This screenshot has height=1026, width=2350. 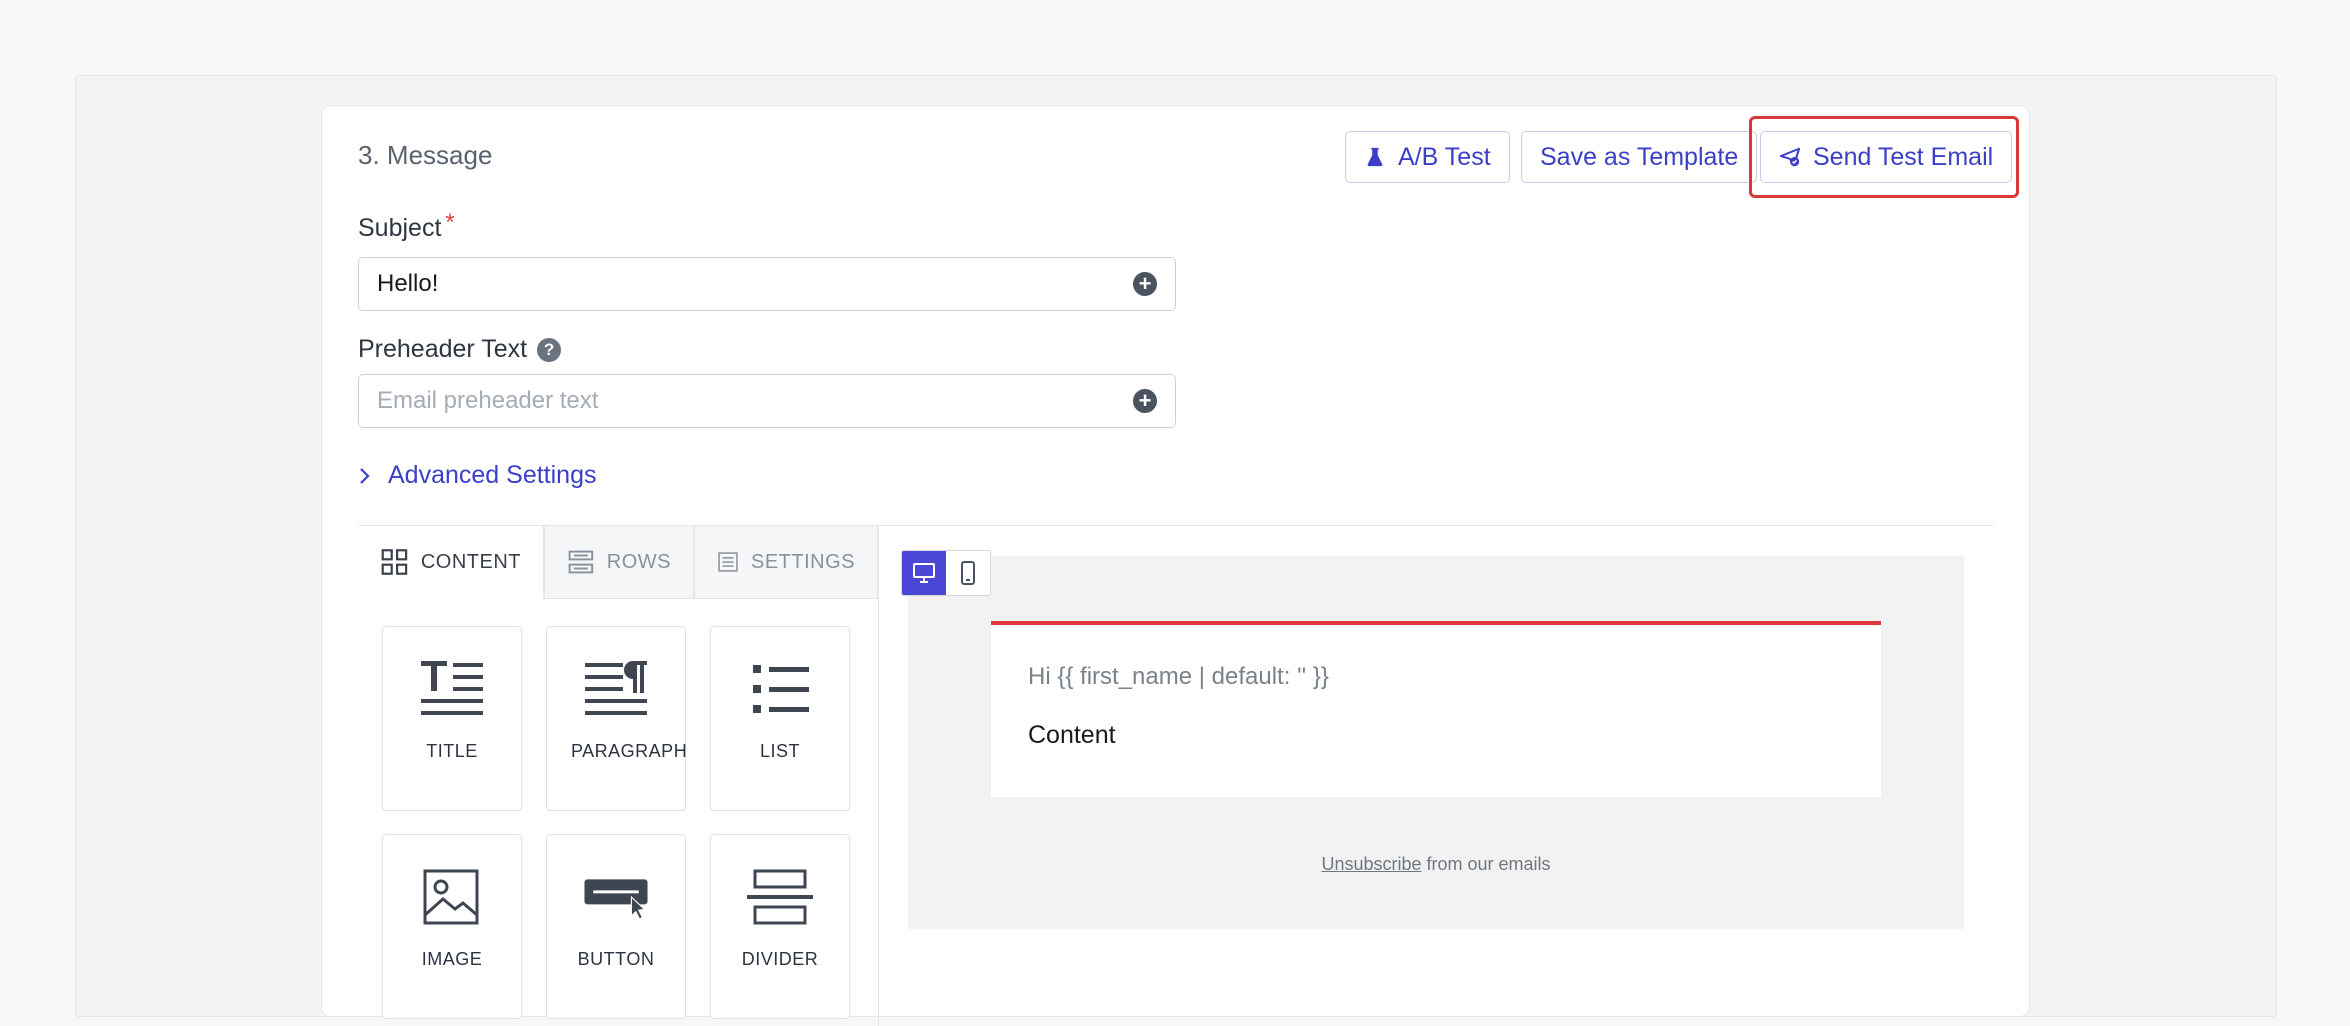 I want to click on paragraph-icon, so click(x=616, y=688).